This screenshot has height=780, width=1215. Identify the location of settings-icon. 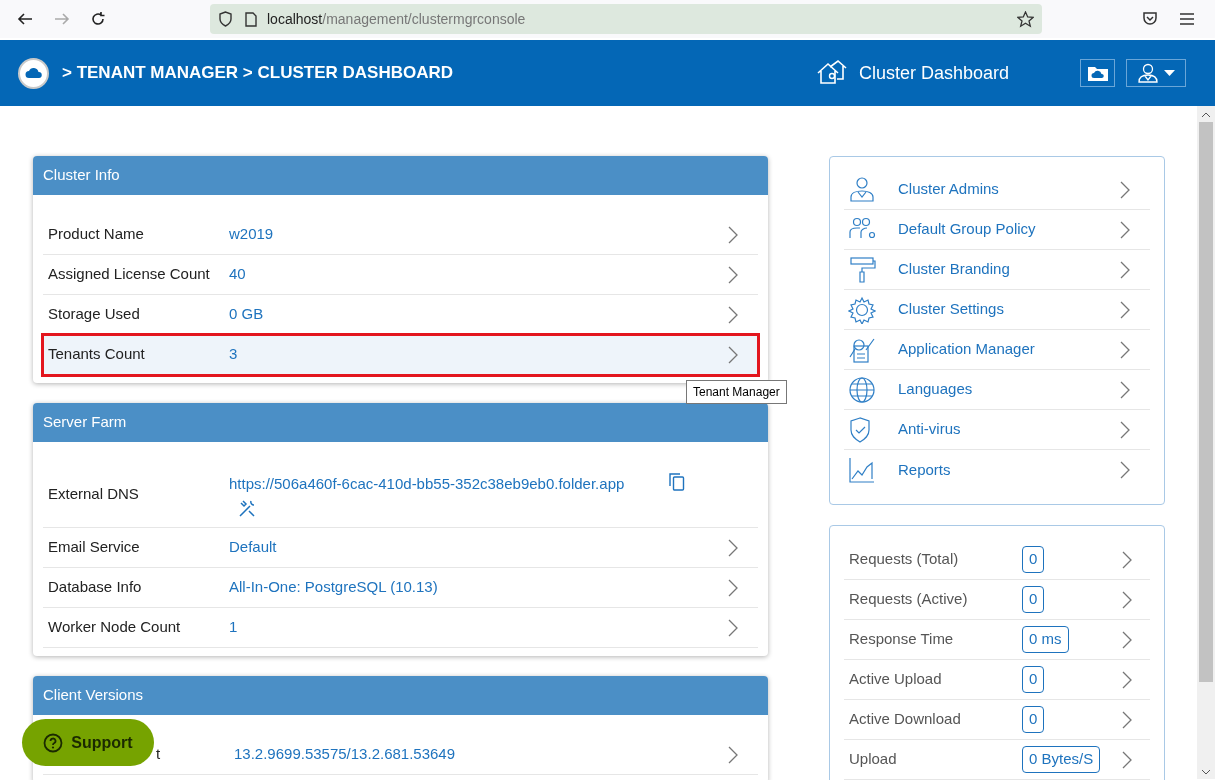
(862, 309).